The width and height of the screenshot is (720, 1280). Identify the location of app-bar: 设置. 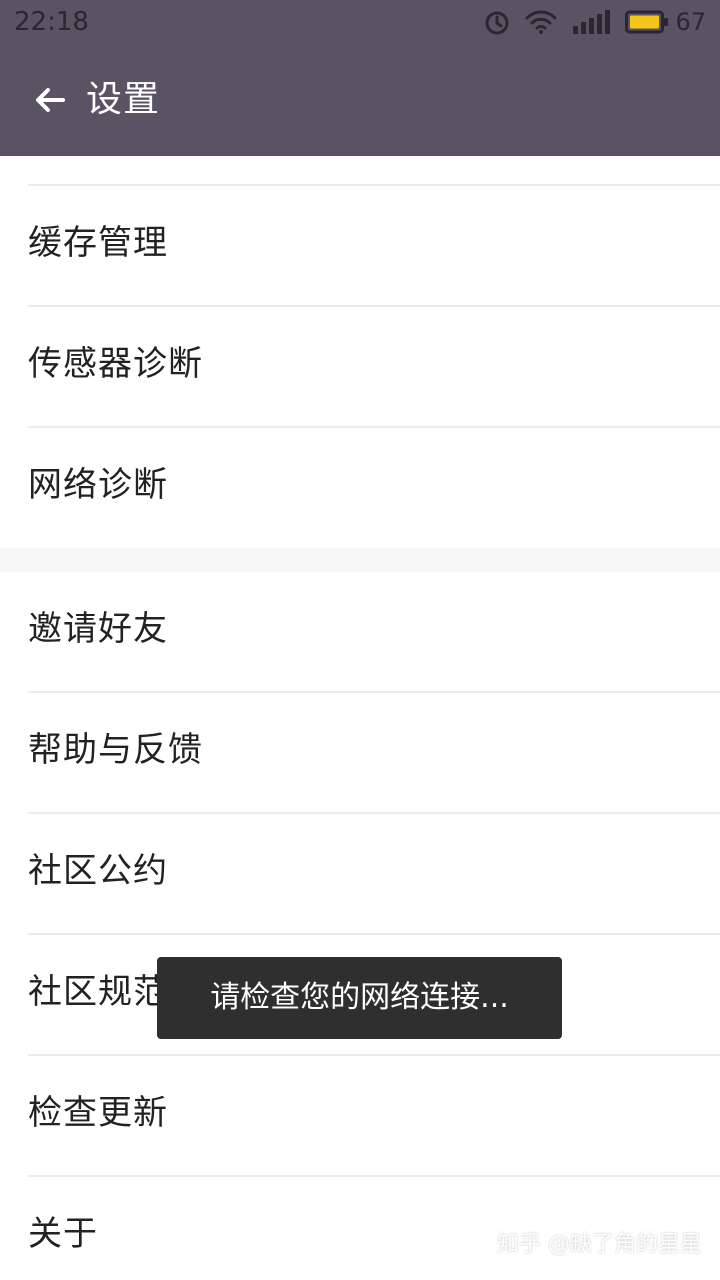
(360, 100).